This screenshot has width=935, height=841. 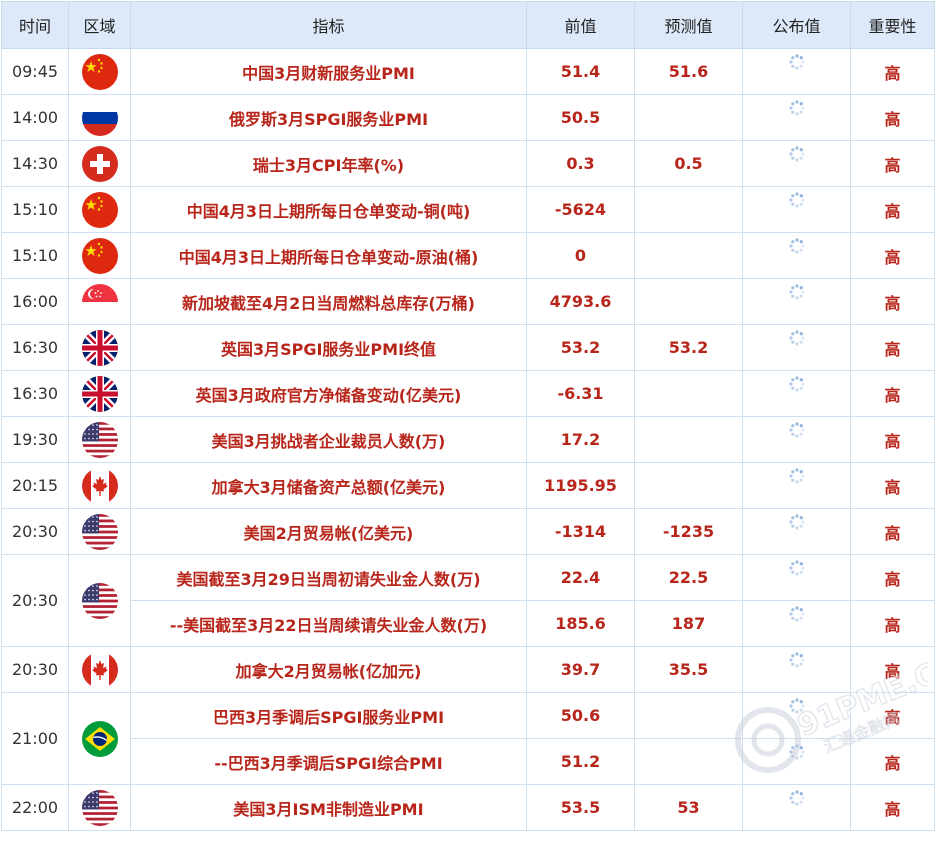 What do you see at coordinates (35, 807) in the screenshot?
I see `row-time: 22:00` at bounding box center [35, 807].